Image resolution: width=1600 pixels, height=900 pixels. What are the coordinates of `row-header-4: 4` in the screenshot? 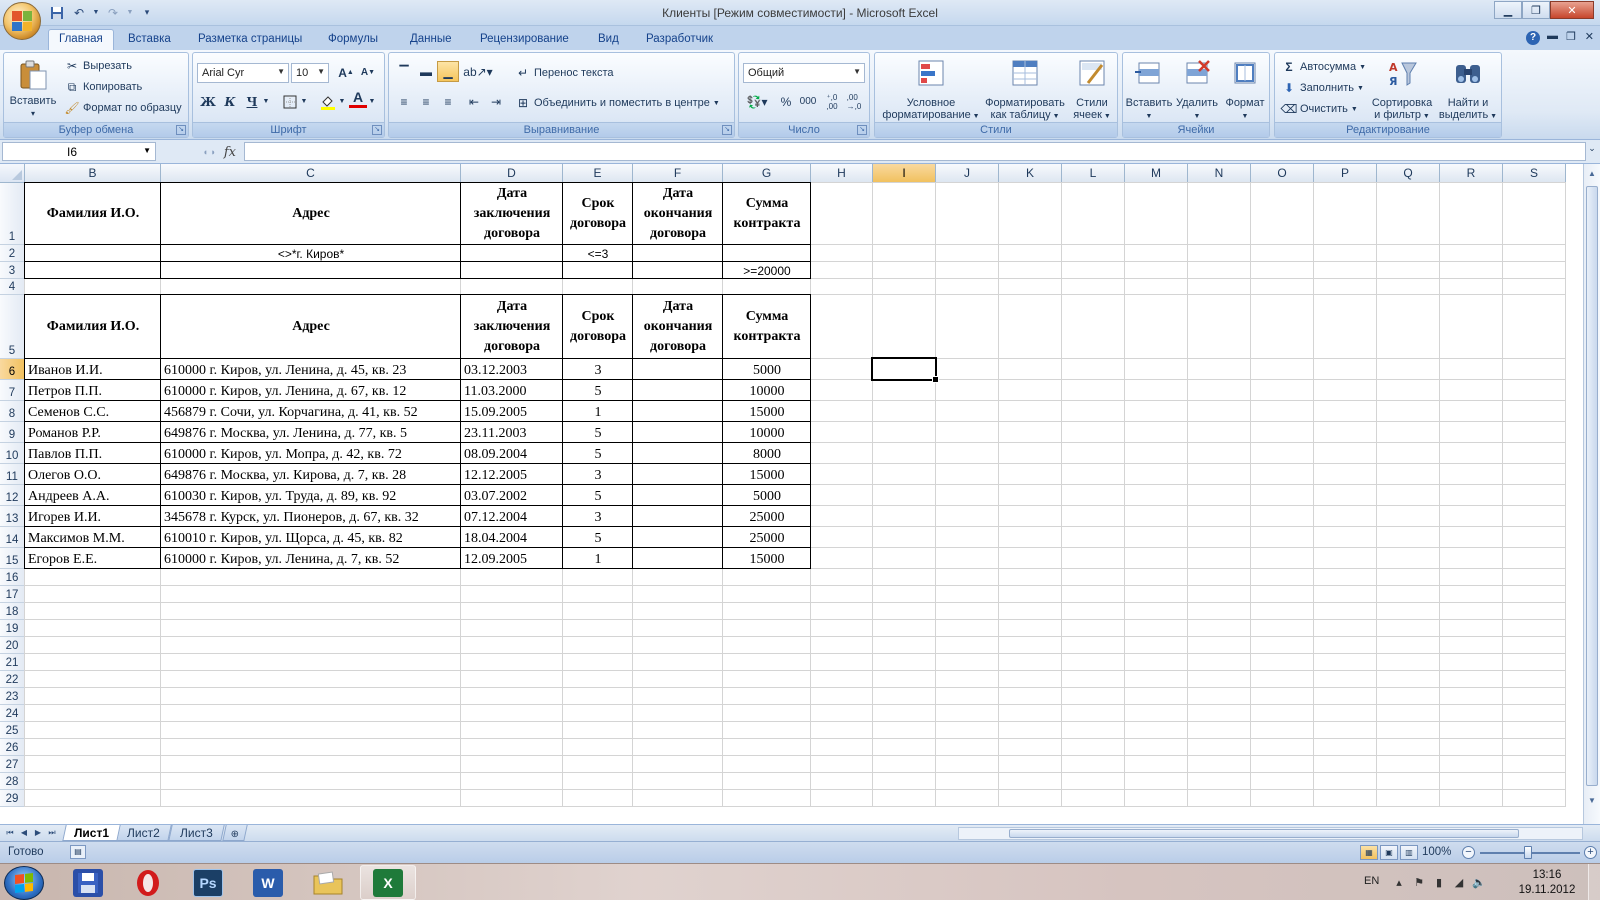 It's located at (12, 287).